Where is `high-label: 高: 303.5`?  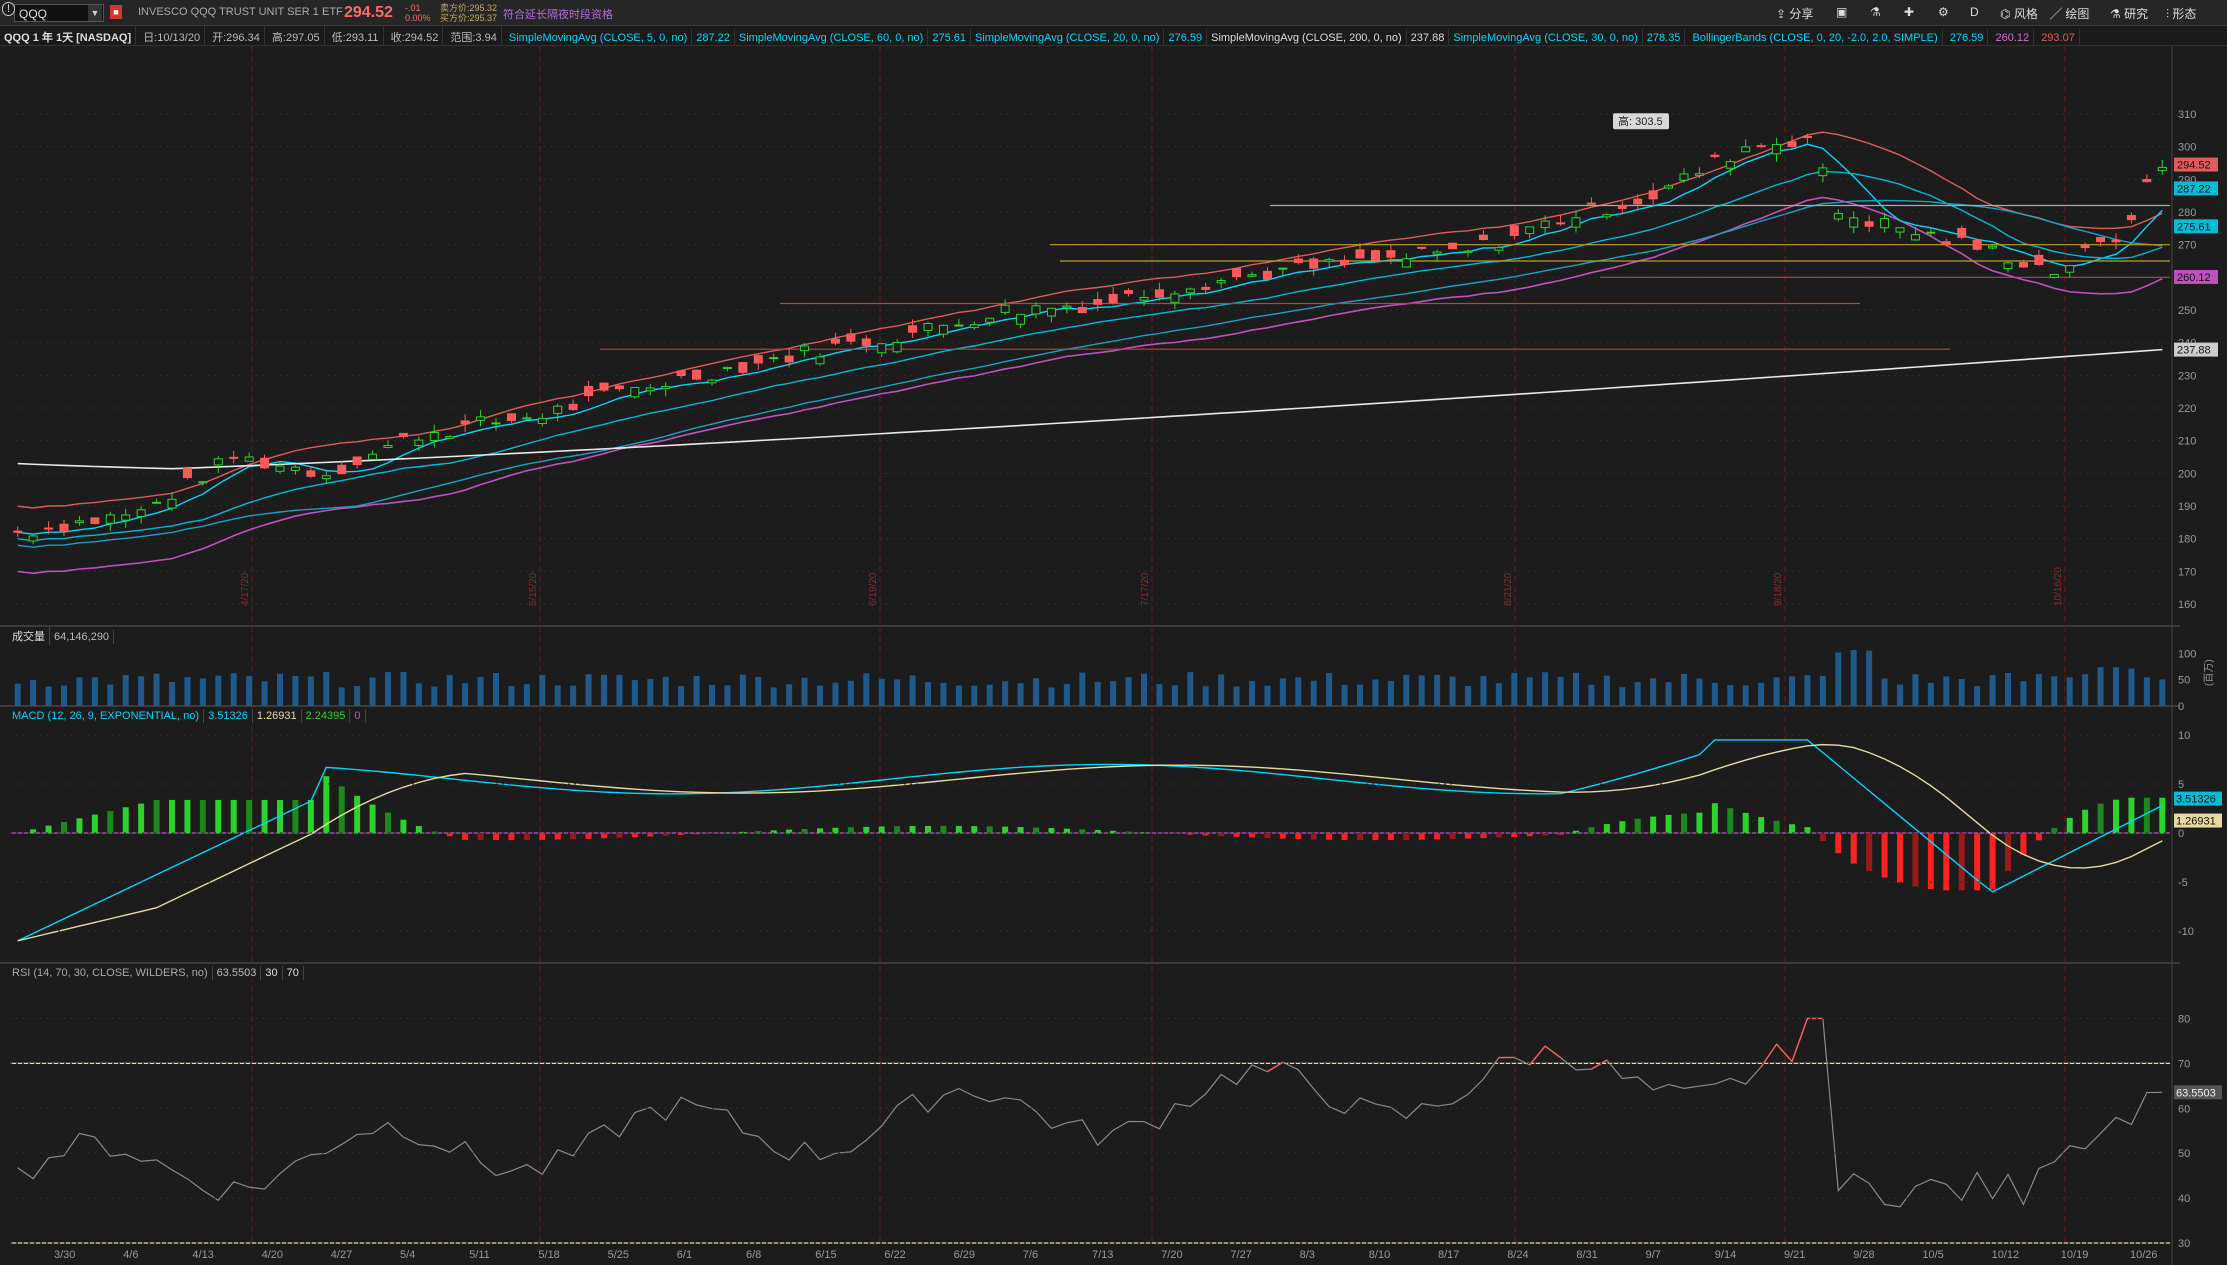
high-label: 高: 303.5 is located at coordinates (1640, 121).